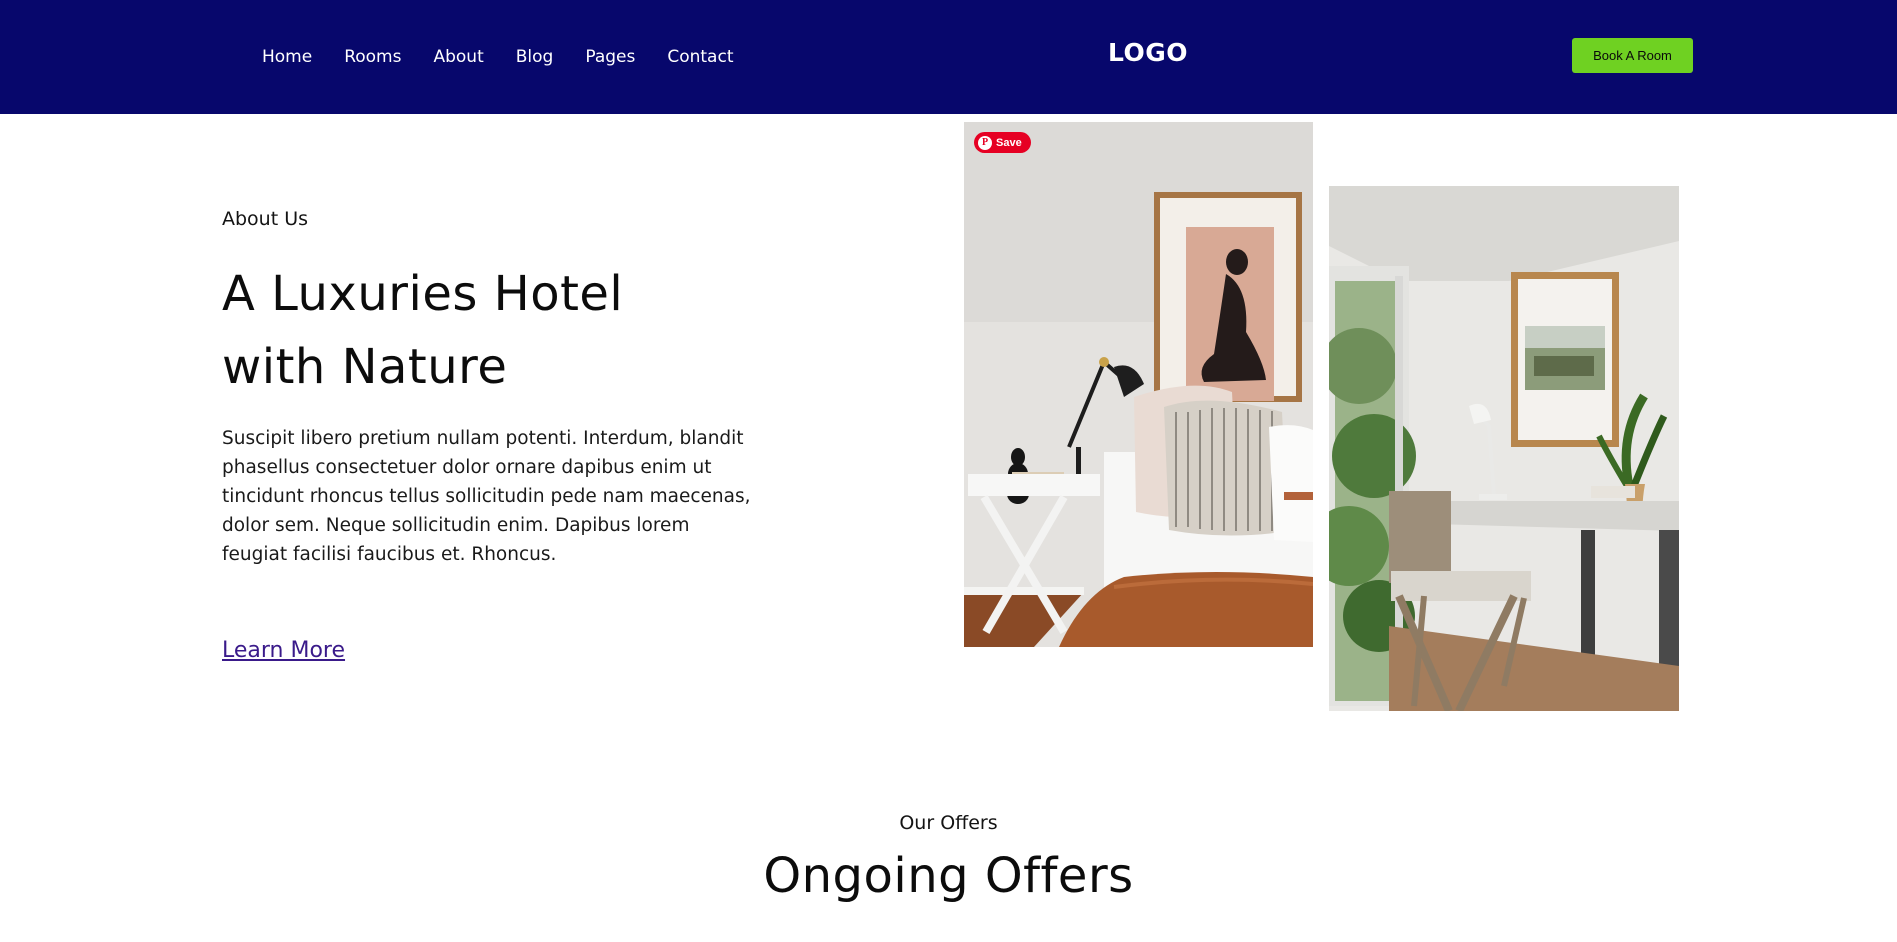 The height and width of the screenshot is (942, 1897). I want to click on about-title: A Luxuries Hotel with Nature, so click(482, 331).